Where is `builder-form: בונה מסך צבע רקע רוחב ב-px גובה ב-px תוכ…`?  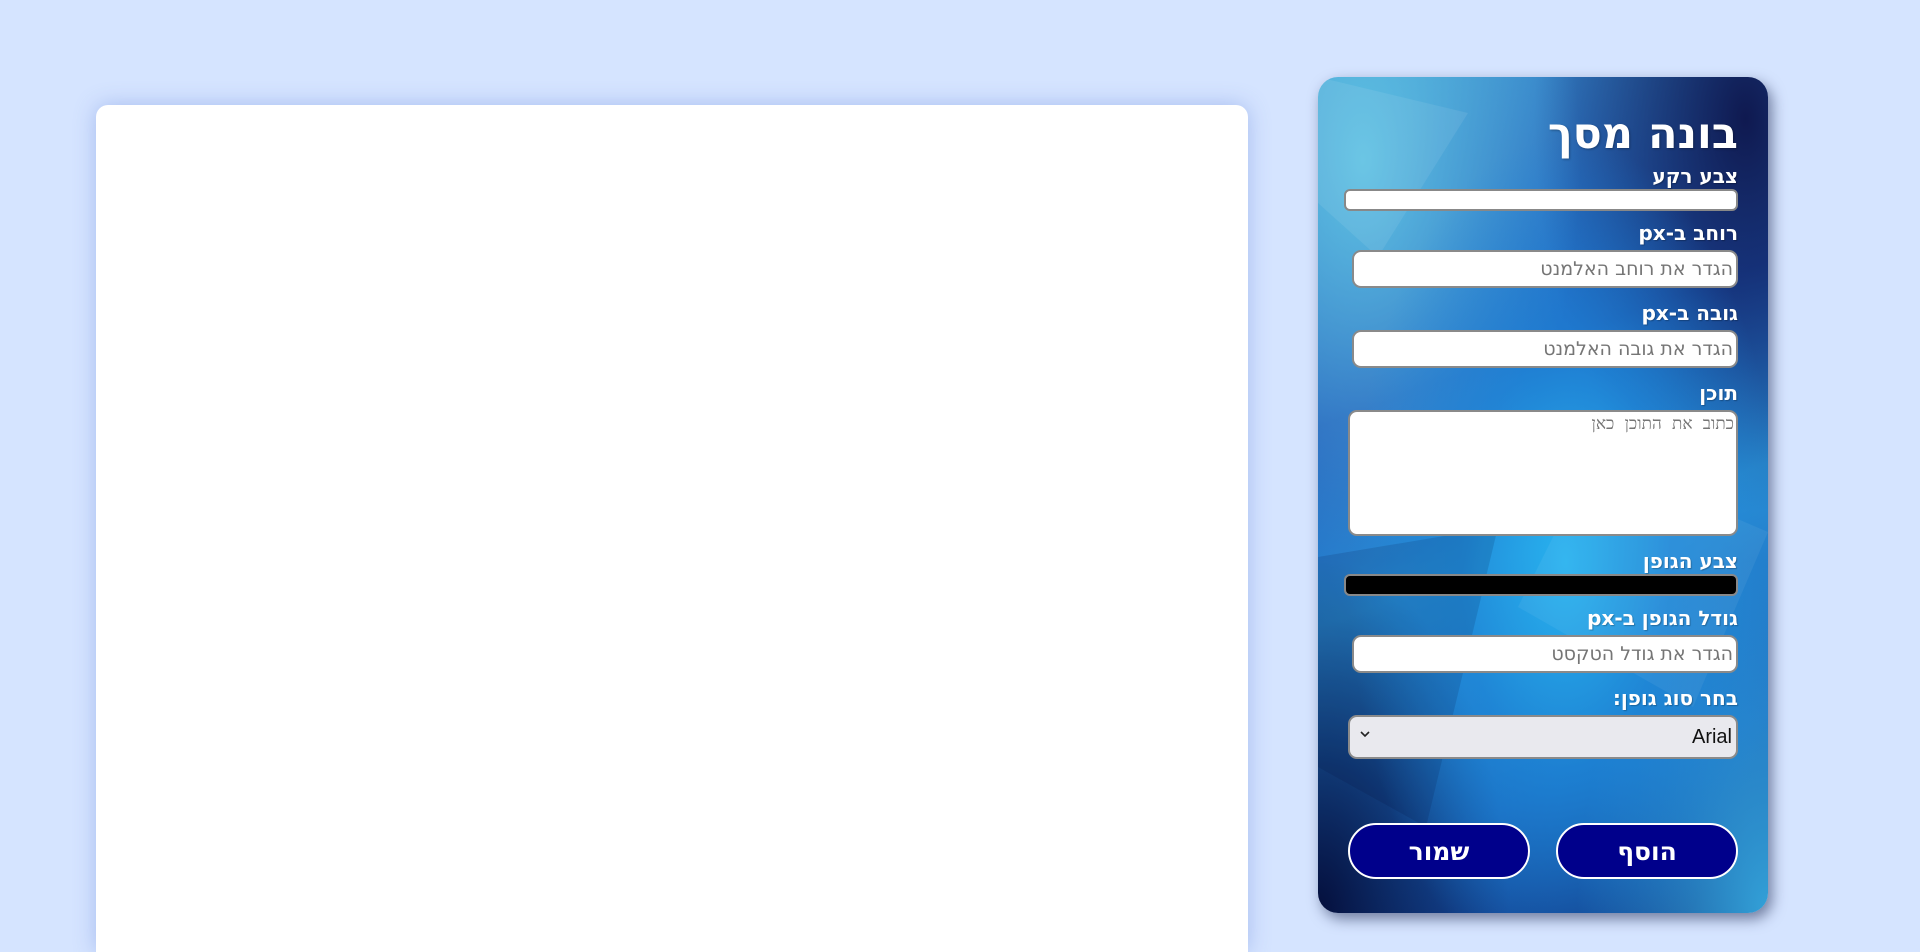 builder-form: בונה מסך צבע רקע רוחב ב-px גובה ב-px תוכ… is located at coordinates (1541, 433).